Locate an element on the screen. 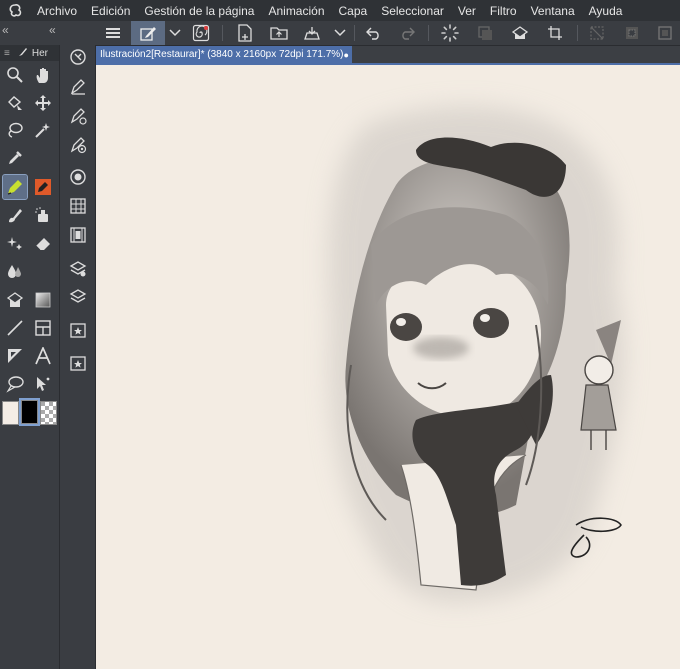 The height and width of the screenshot is (669, 680). zoom-icon is located at coordinates (15, 75).